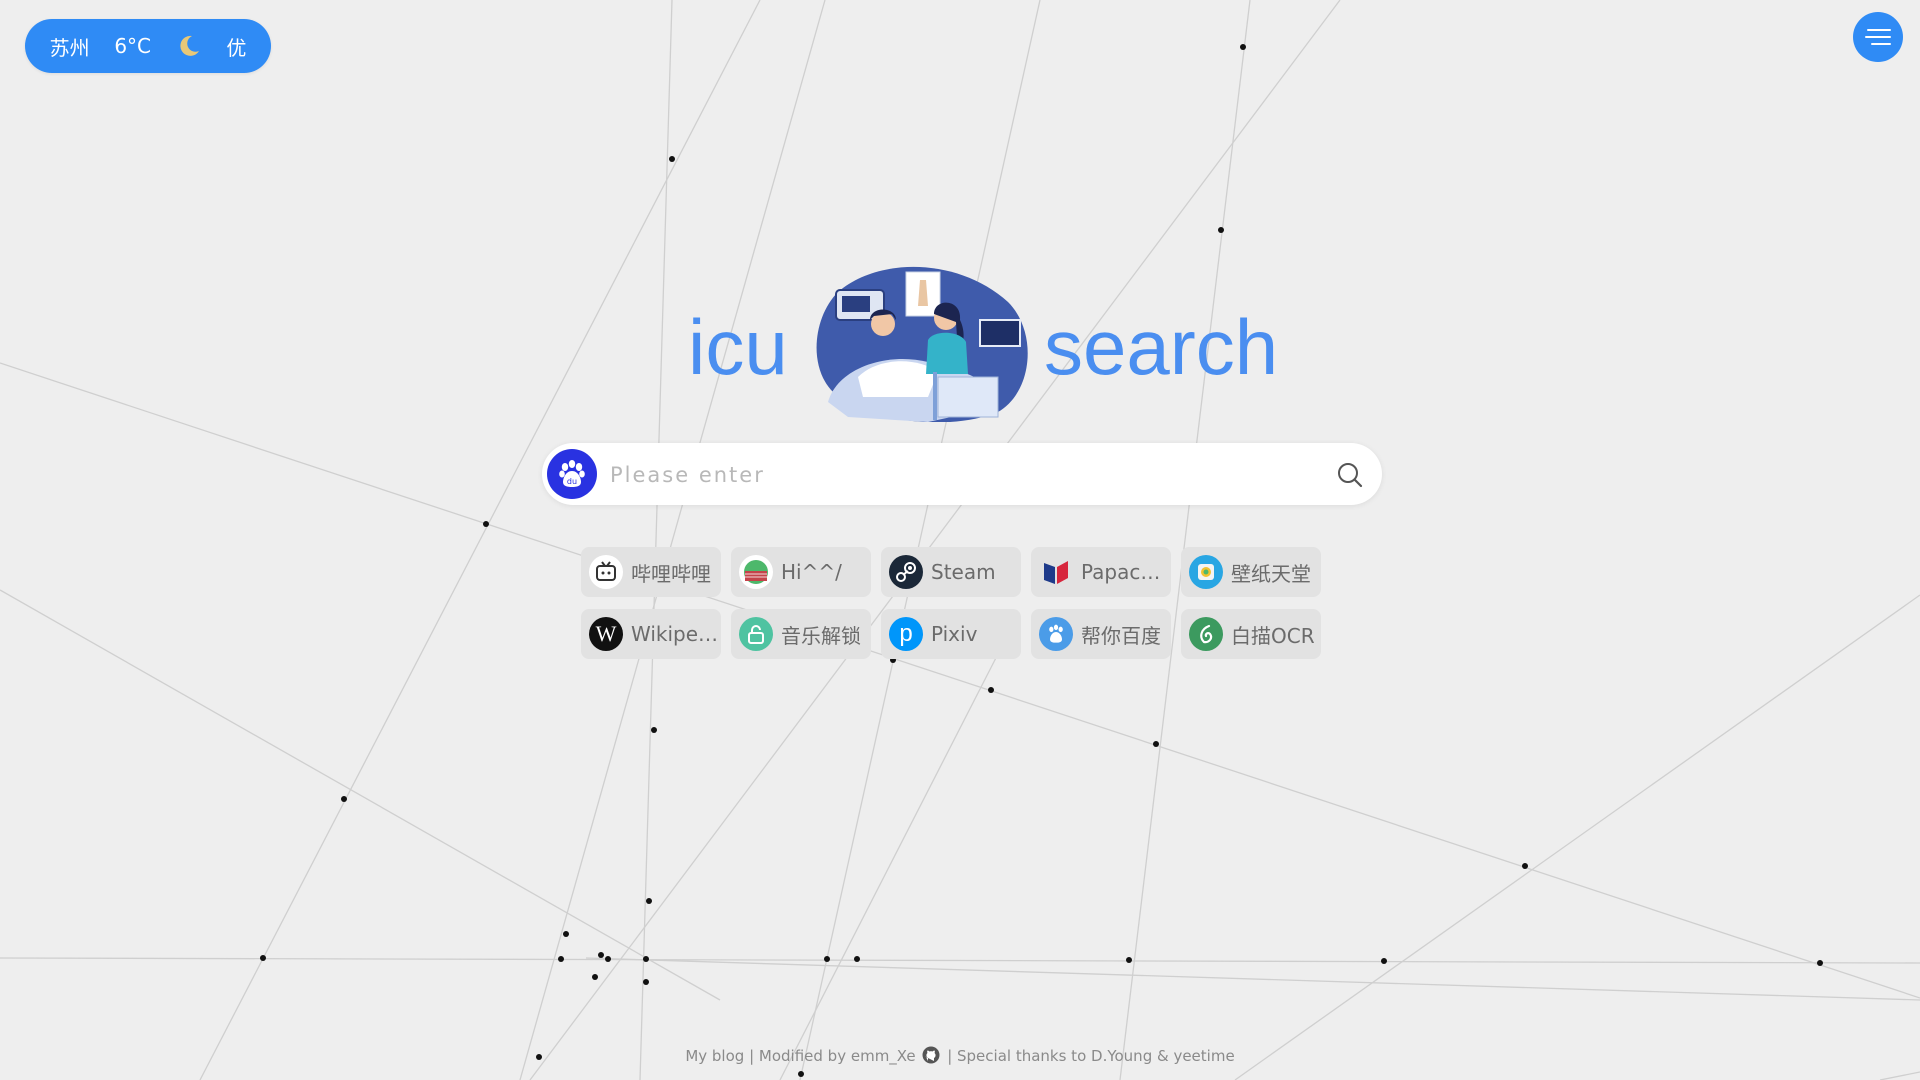  Describe the element at coordinates (922, 344) in the screenshot. I see `hospital-care-illustration` at that location.